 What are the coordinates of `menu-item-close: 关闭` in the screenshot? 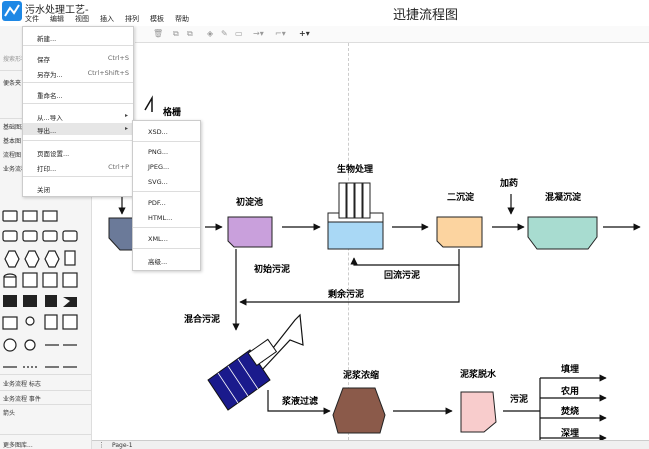 It's located at (43, 189).